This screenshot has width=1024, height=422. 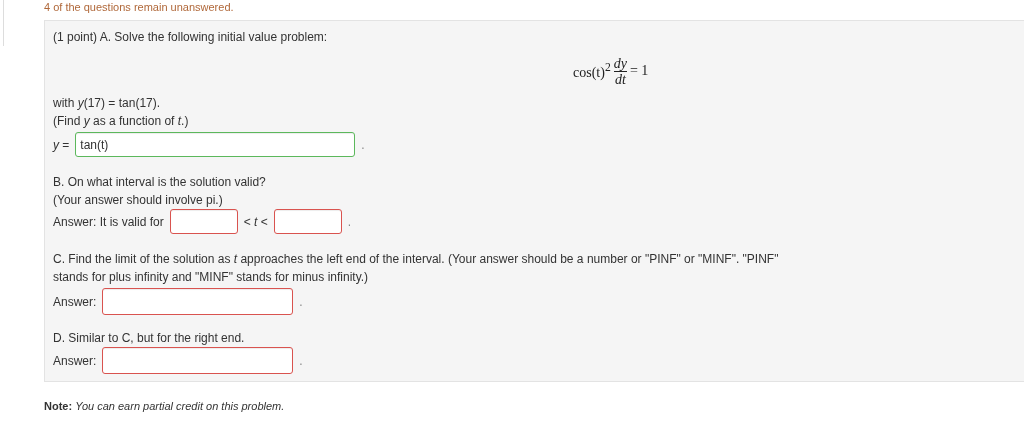 What do you see at coordinates (139, 7) in the screenshot?
I see `unanswered-notice: 4 of the questions remain unanswered.` at bounding box center [139, 7].